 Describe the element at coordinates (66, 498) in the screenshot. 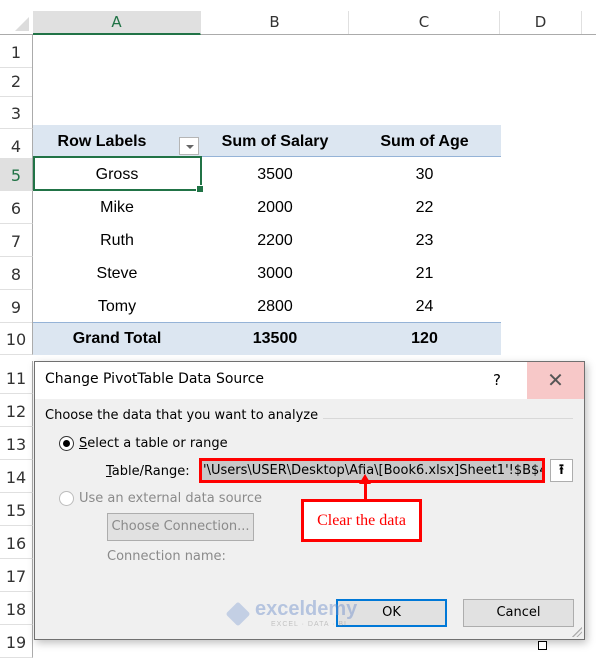

I see `external-data-source-radio` at that location.